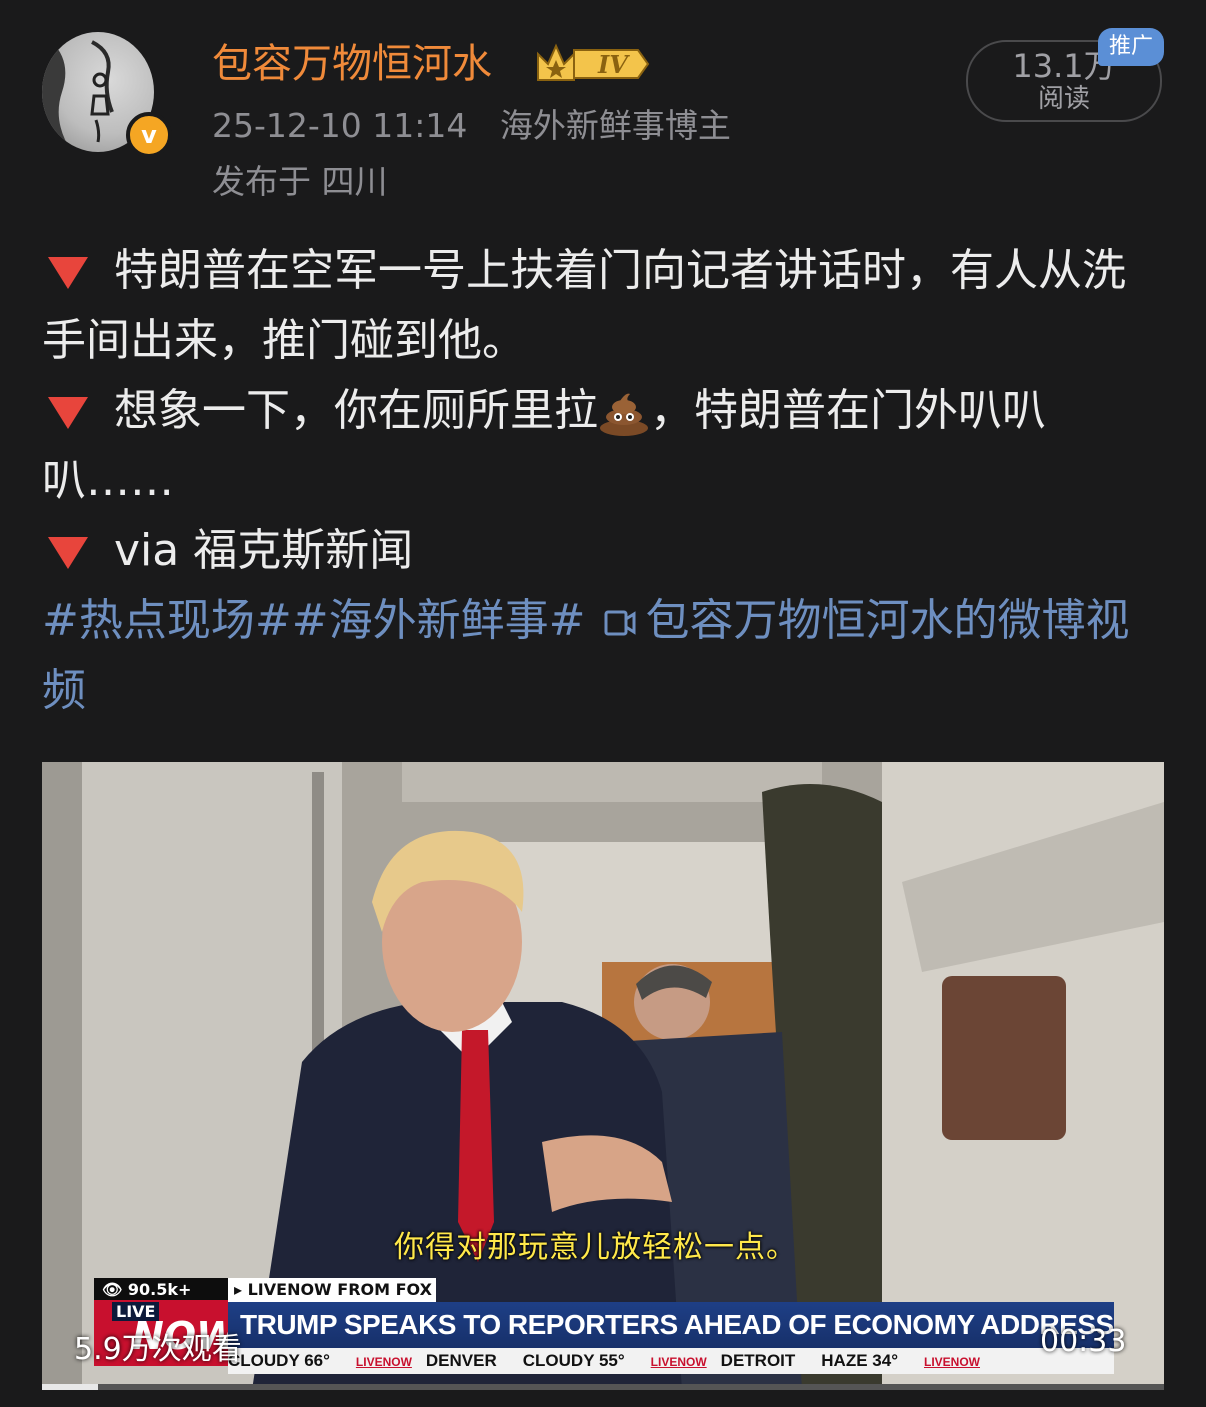  Describe the element at coordinates (584, 305) in the screenshot. I see `post-text-1: 特朗普在空军一号上扶着门向记者讲话时，有人从洗手间出来，推门碰到他。` at that location.